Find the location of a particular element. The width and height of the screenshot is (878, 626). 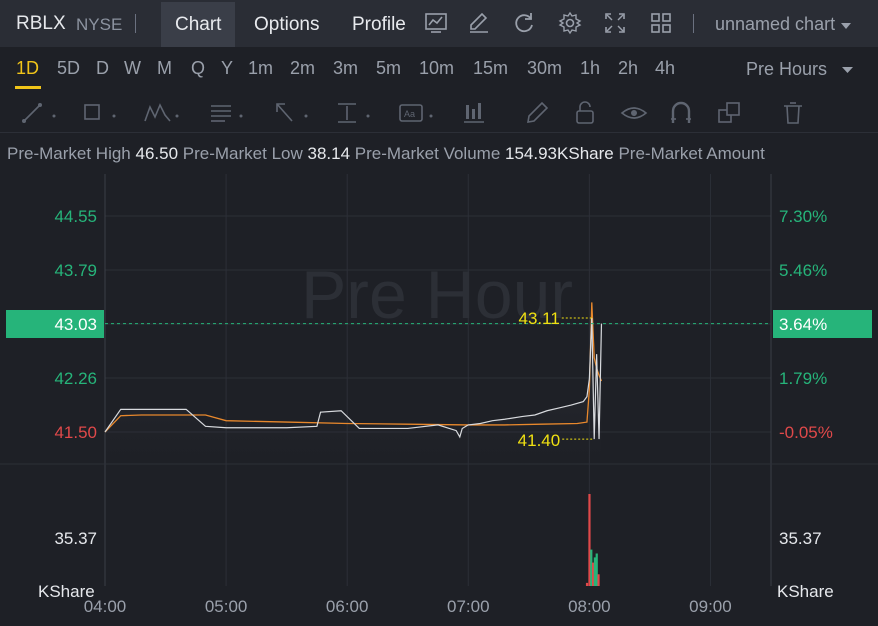

interval-3m: 3m is located at coordinates (345, 68).